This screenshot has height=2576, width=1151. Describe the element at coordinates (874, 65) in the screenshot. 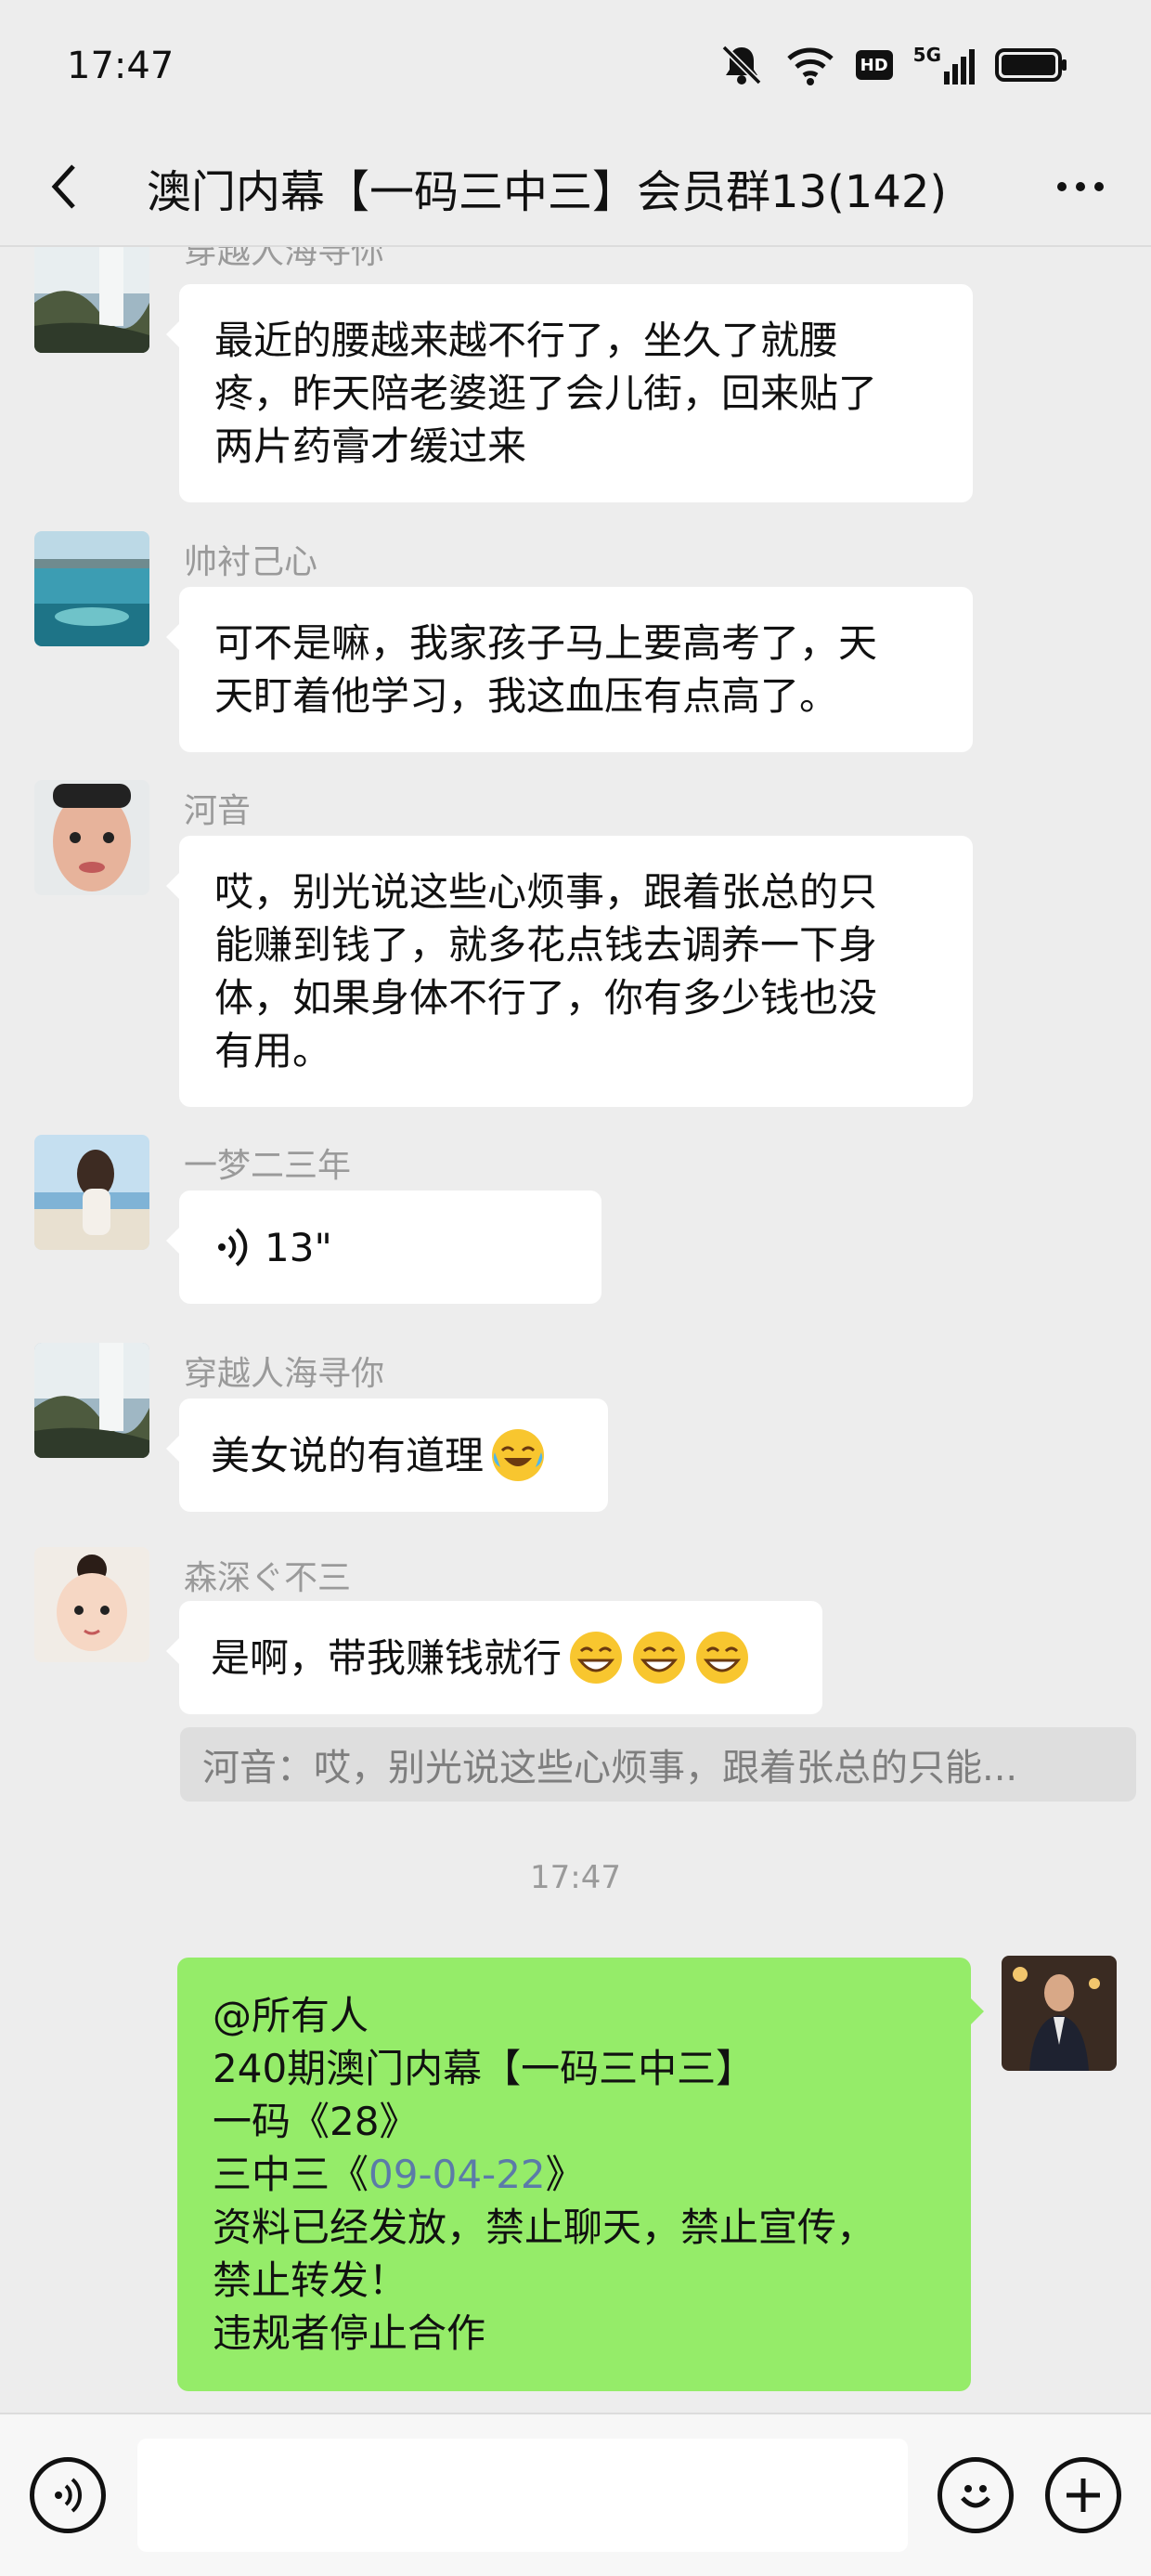

I see `hd-icon: HD` at that location.